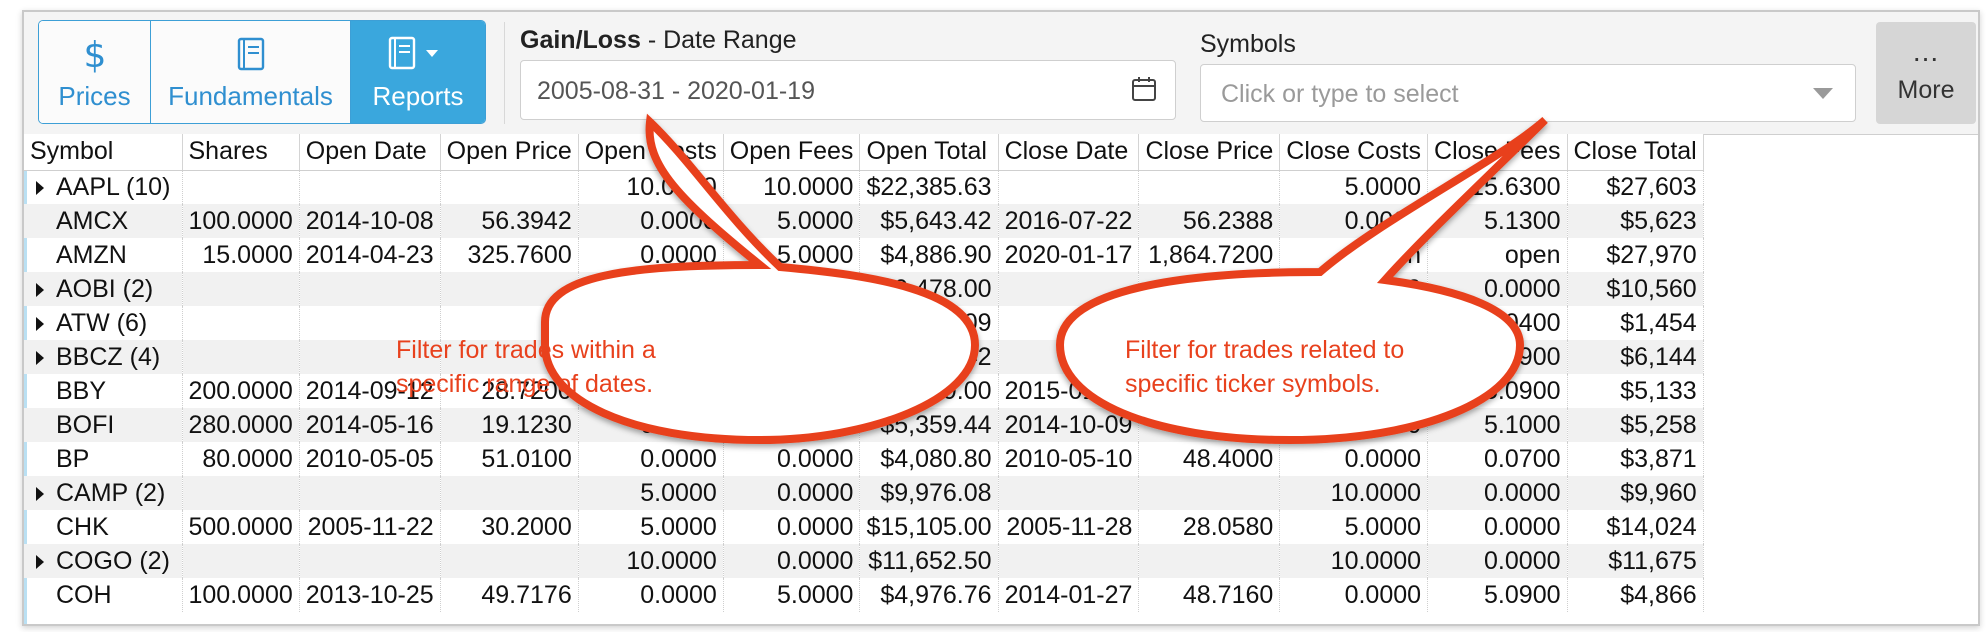  What do you see at coordinates (241, 459) in the screenshot?
I see `table-cell: 80.0000` at bounding box center [241, 459].